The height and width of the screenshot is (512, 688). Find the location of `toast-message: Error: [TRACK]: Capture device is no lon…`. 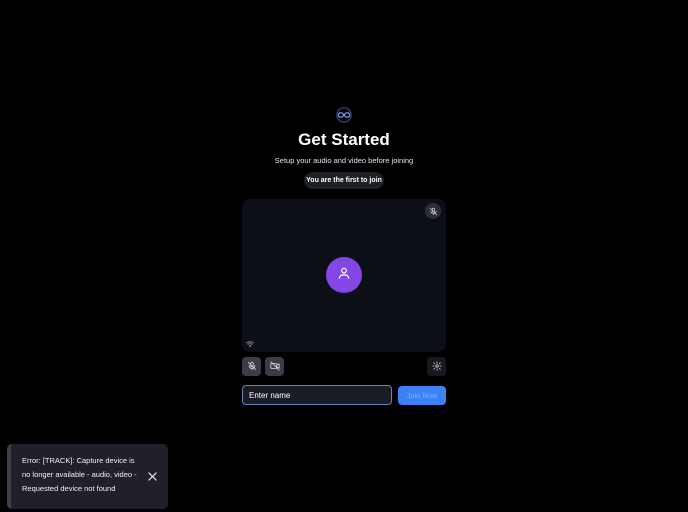

toast-message: Error: [TRACK]: Capture device is no lon… is located at coordinates (79, 474).